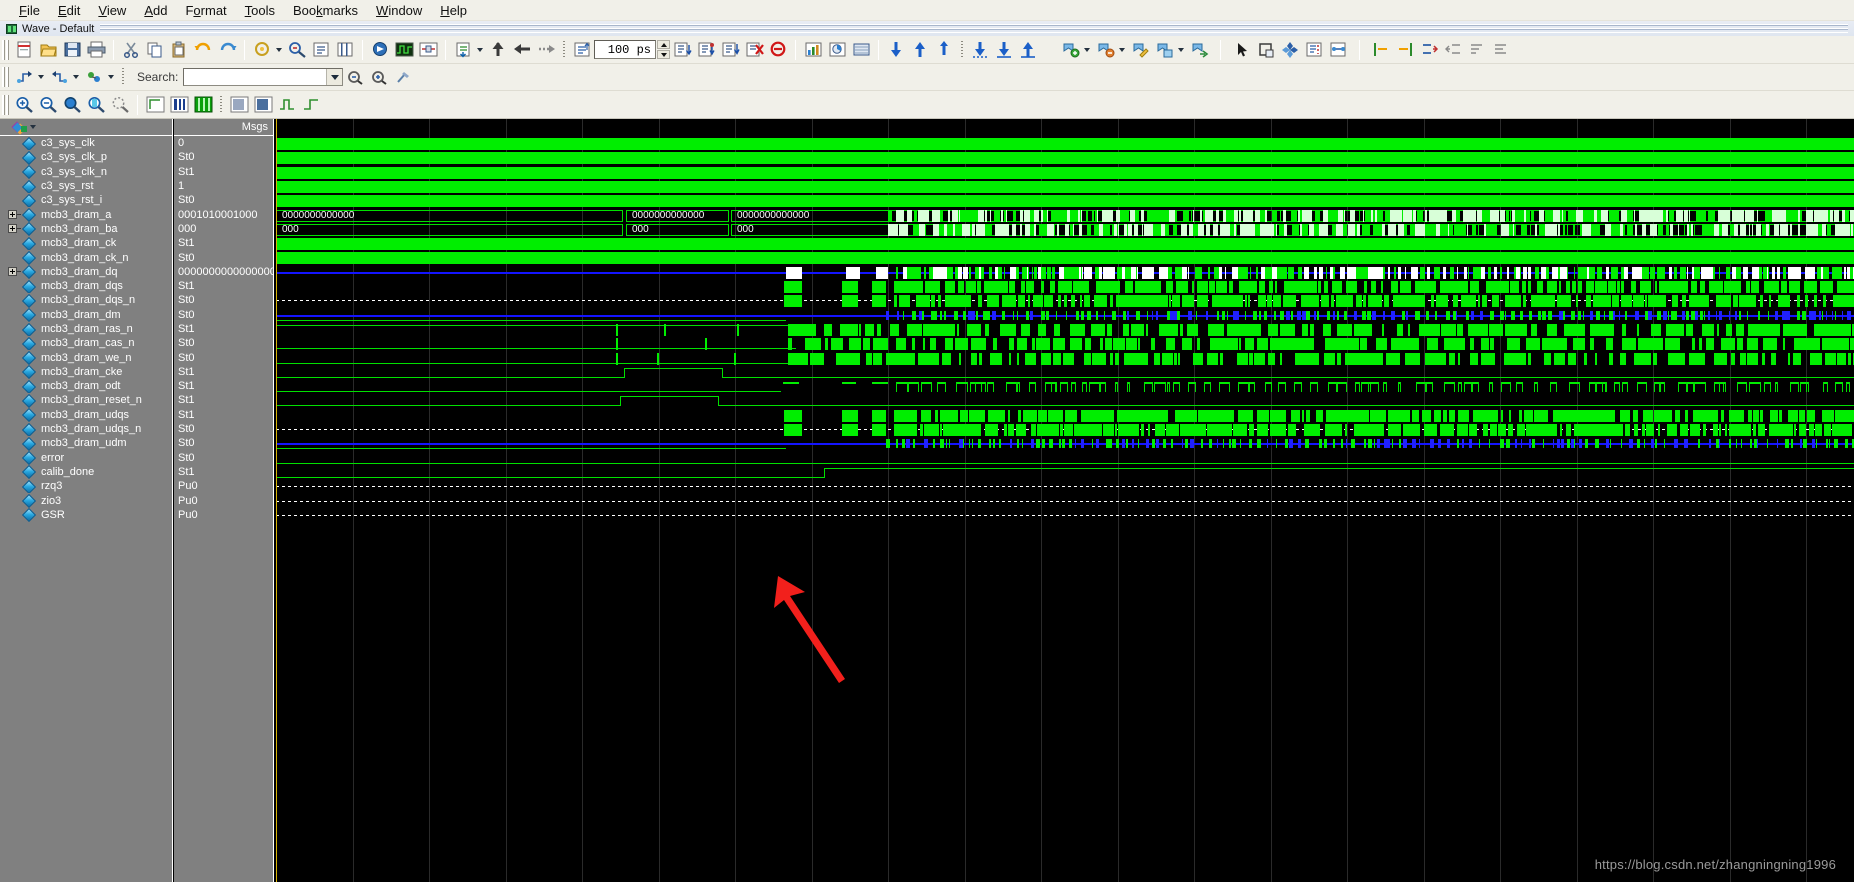  I want to click on collapse-signal-icon, so click(59, 77).